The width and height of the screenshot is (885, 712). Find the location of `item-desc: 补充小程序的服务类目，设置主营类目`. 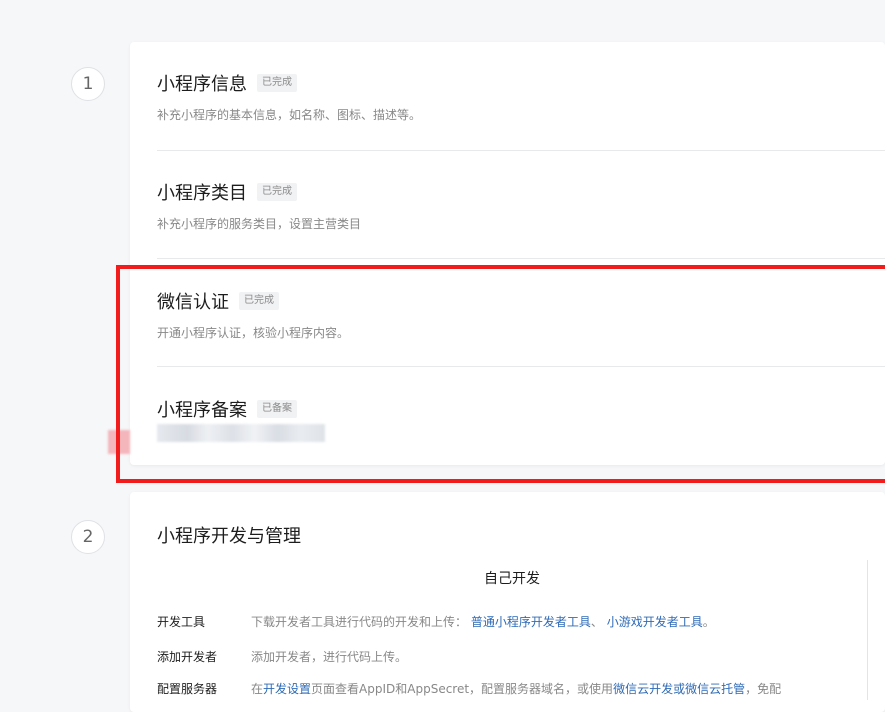

item-desc: 补充小程序的服务类目，设置主营类目 is located at coordinates (259, 224).